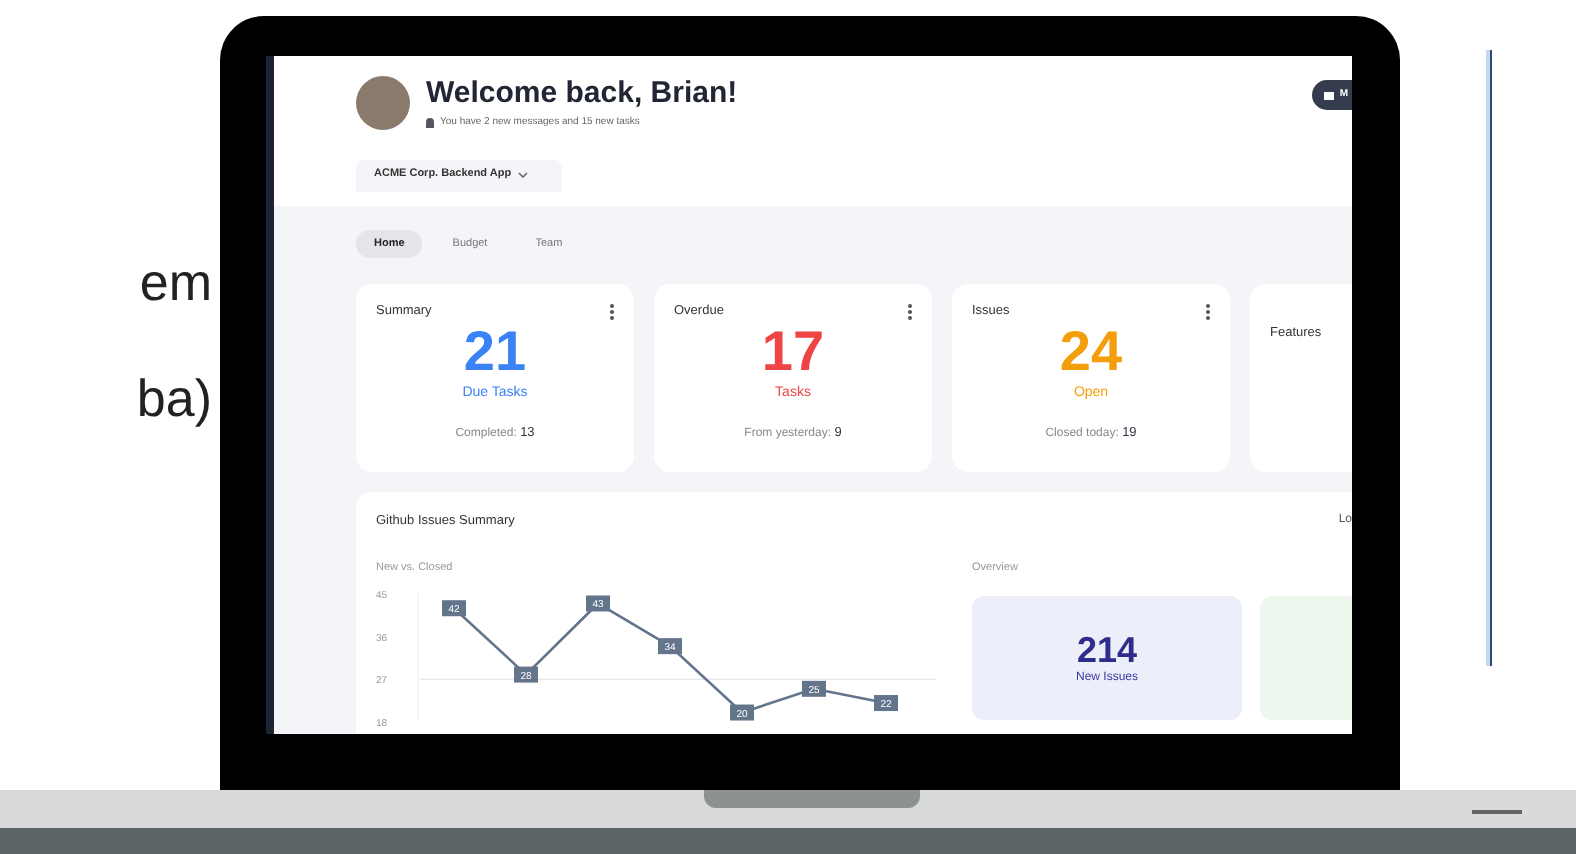  Describe the element at coordinates (495, 351) in the screenshot. I see `stat-value: 21` at that location.